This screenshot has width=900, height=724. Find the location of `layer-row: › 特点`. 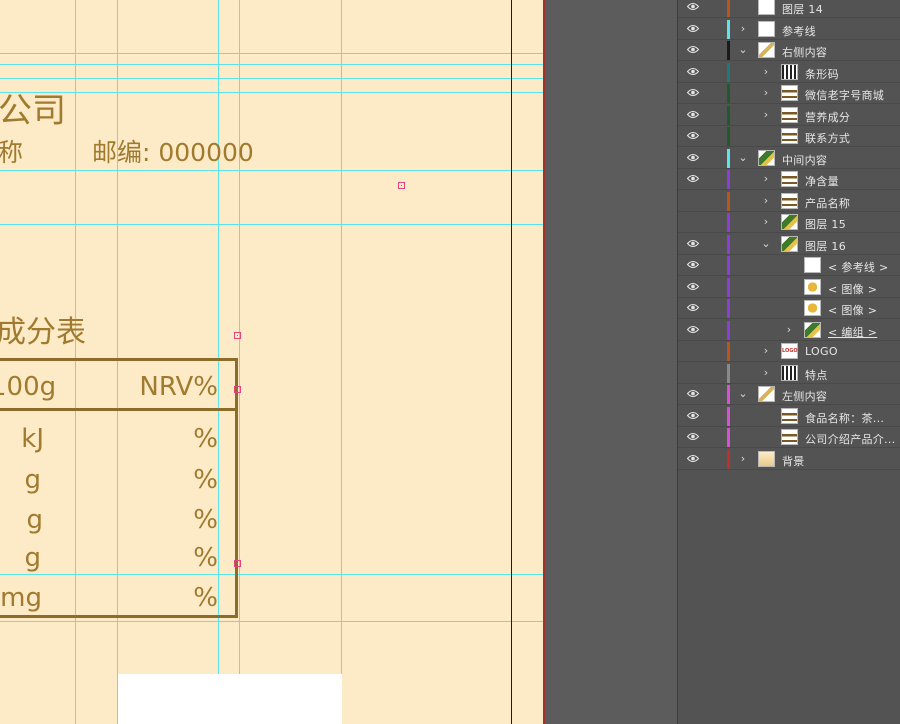

layer-row: › 特点 is located at coordinates (789, 373).